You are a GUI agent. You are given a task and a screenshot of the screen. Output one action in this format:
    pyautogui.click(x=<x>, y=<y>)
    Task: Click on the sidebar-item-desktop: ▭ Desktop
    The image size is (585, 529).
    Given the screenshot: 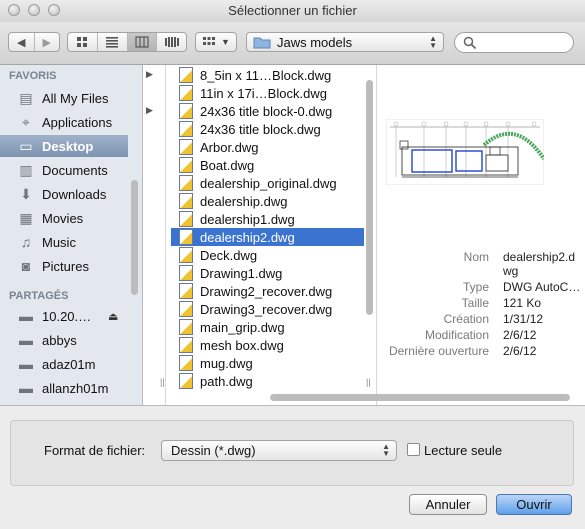 What is the action you would take?
    pyautogui.click(x=64, y=146)
    